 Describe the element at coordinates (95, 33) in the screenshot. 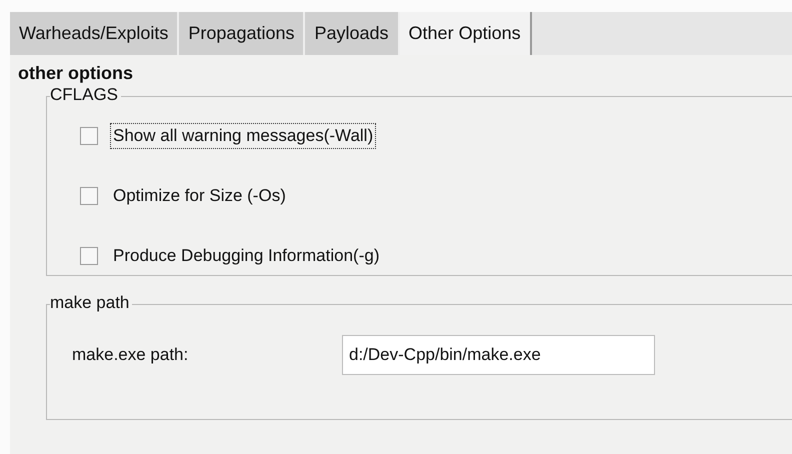

I see `tab: Warheads/Exploits` at that location.